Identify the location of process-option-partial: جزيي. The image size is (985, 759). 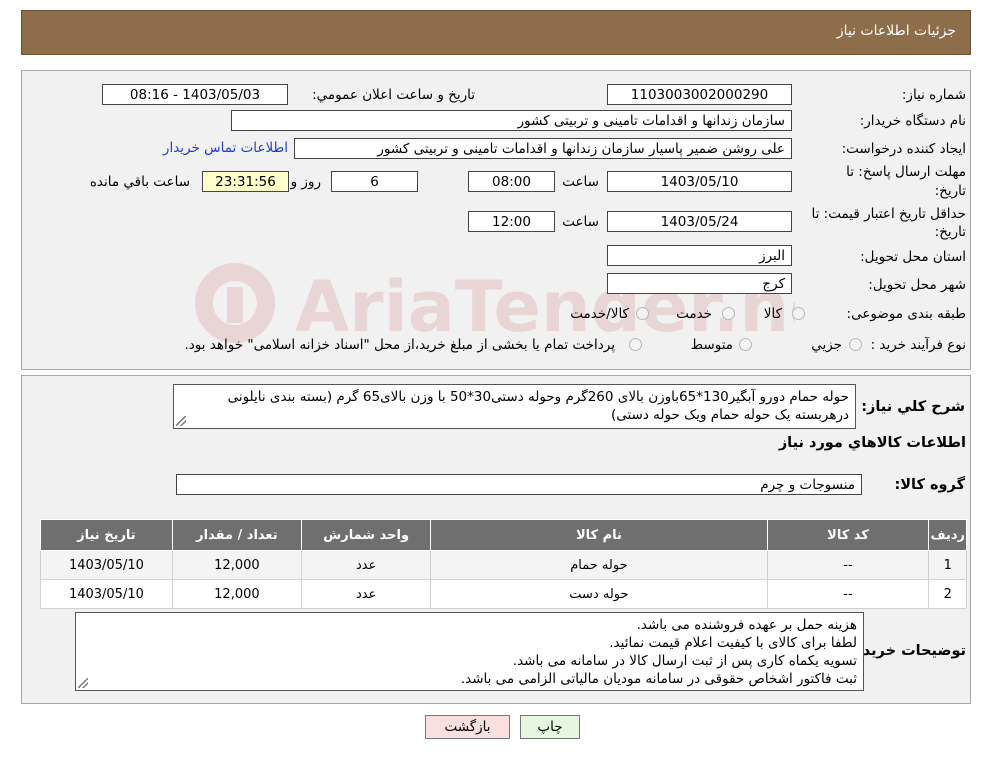
(826, 345).